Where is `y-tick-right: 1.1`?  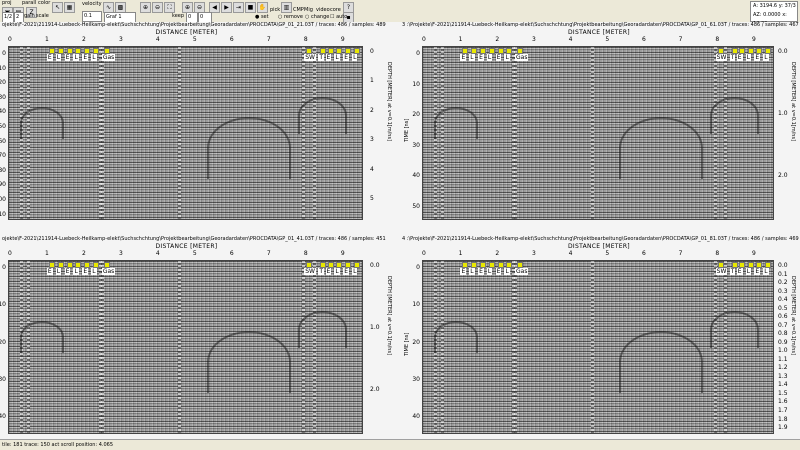
y-tick-right: 1.1 is located at coordinates (783, 359).